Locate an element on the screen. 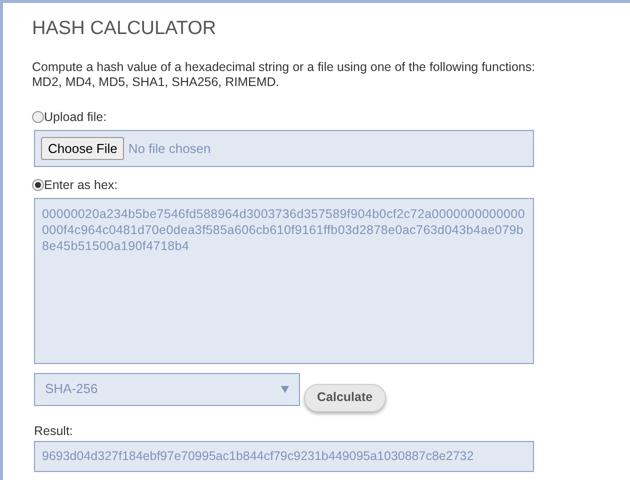  description-text: Compute a hash value of a hexadecimal string or a file using one of the following functions: MD2, MD4, MD5, SHA1, SHA256, RIMEMD. is located at coordinates (284, 75).